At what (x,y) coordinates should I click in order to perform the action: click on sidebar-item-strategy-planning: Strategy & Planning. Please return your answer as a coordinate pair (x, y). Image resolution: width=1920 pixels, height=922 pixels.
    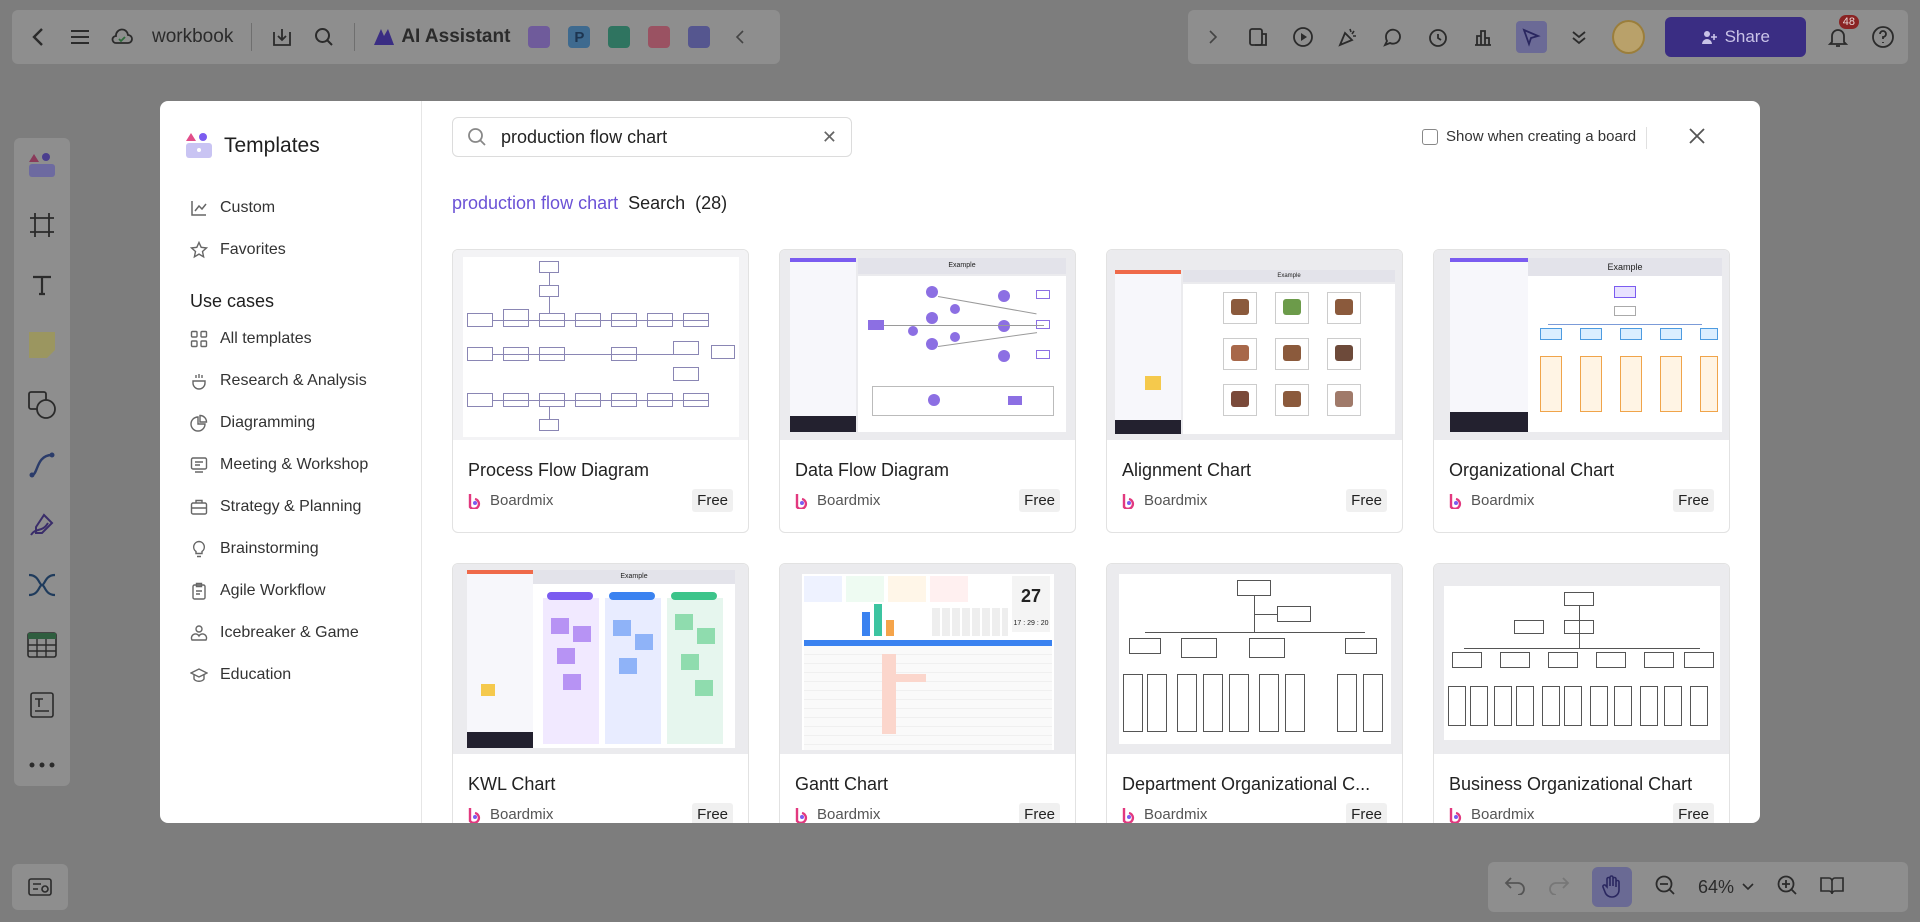
    Looking at the image, I should click on (290, 507).